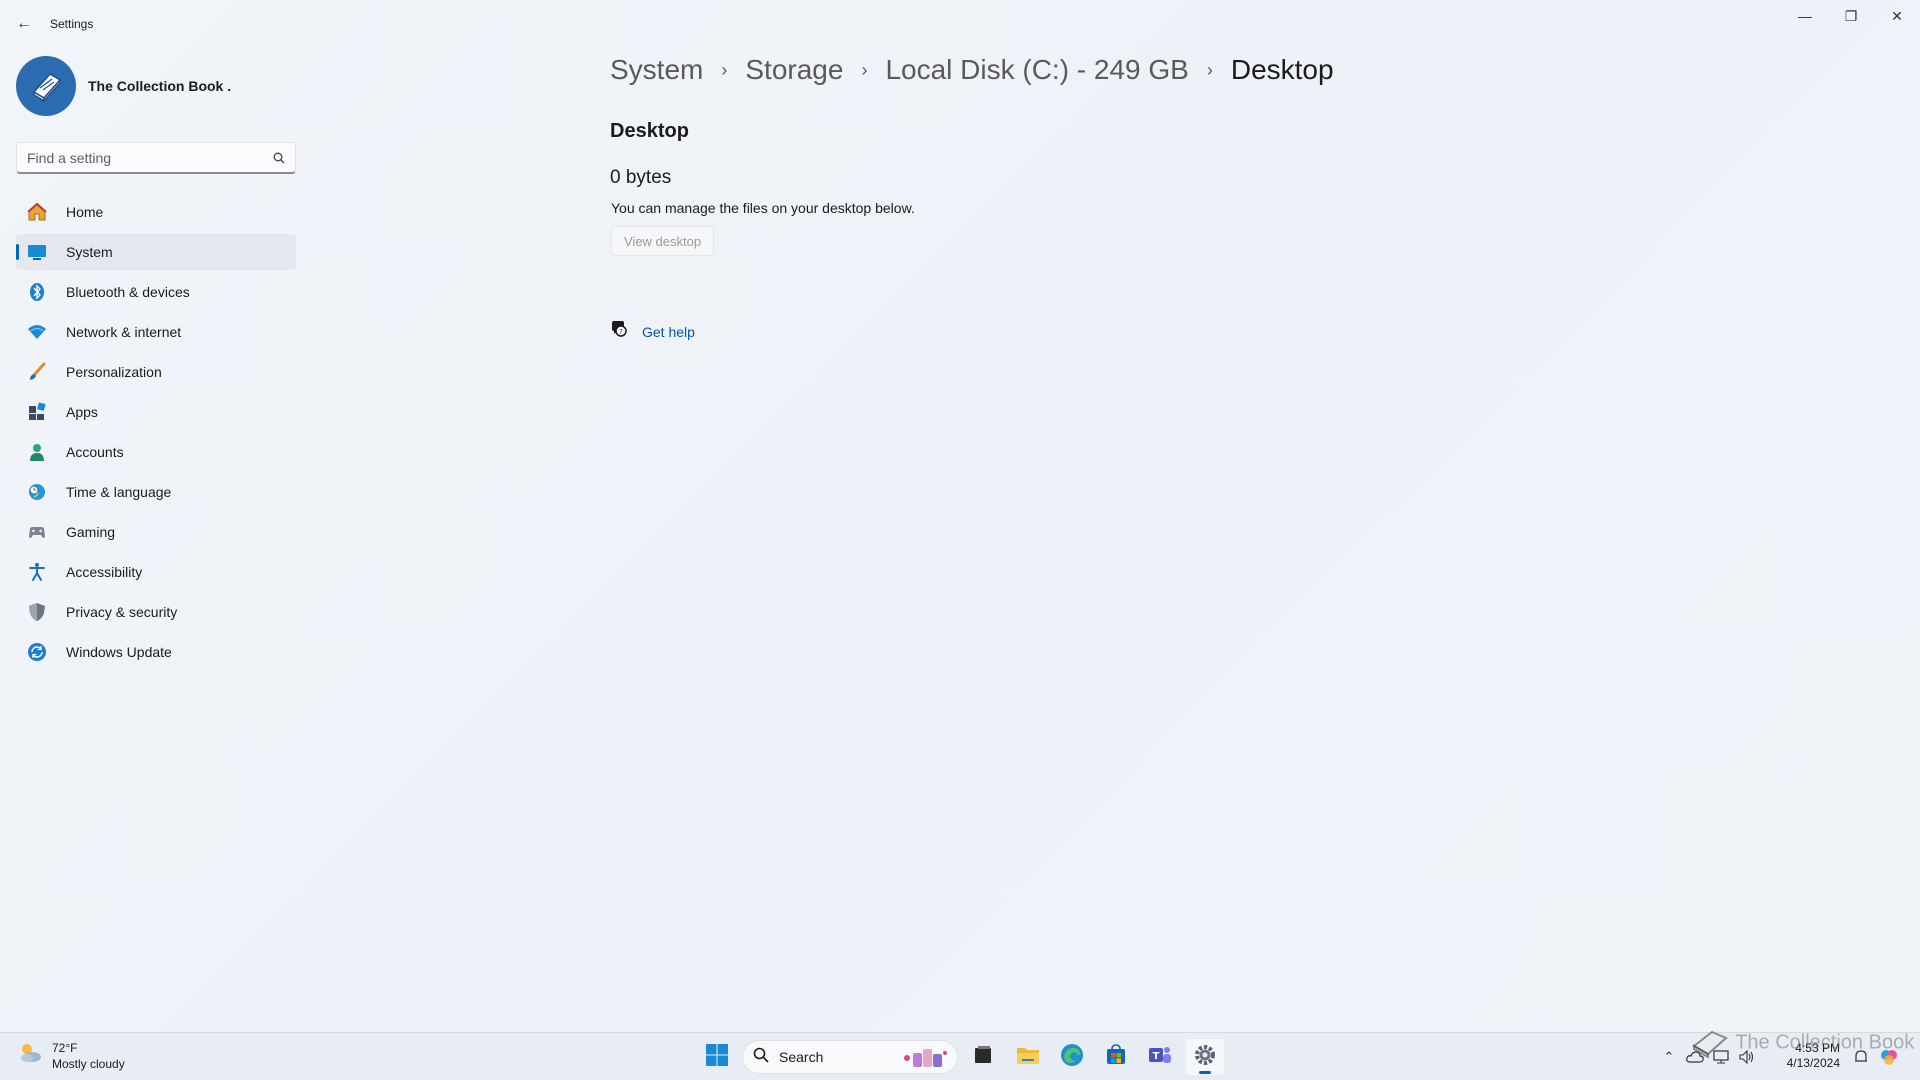 This screenshot has width=1920, height=1080. What do you see at coordinates (156, 252) in the screenshot?
I see `sidebar-item-system: System` at bounding box center [156, 252].